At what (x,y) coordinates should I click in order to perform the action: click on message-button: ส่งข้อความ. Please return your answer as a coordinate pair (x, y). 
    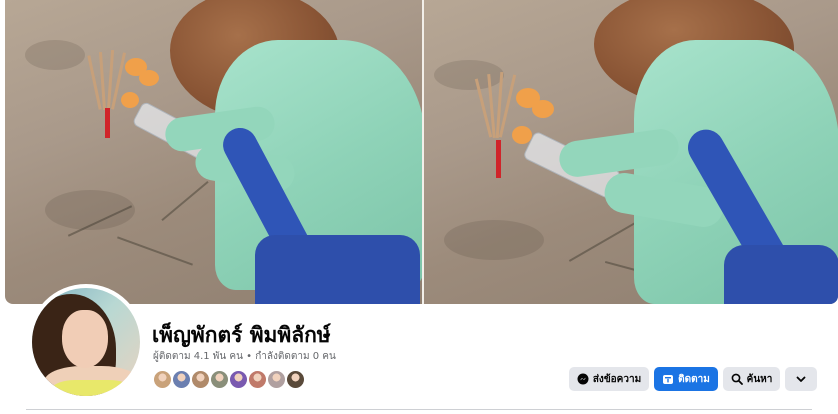
    Looking at the image, I should click on (609, 379).